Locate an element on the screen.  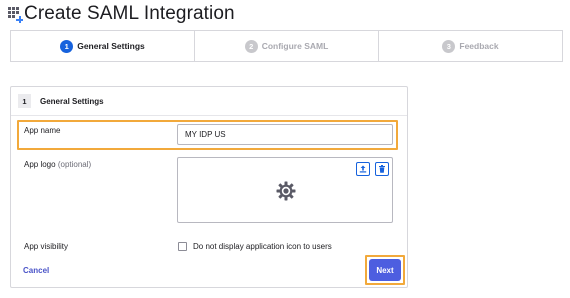
step-number-badge: 2 is located at coordinates (251, 46).